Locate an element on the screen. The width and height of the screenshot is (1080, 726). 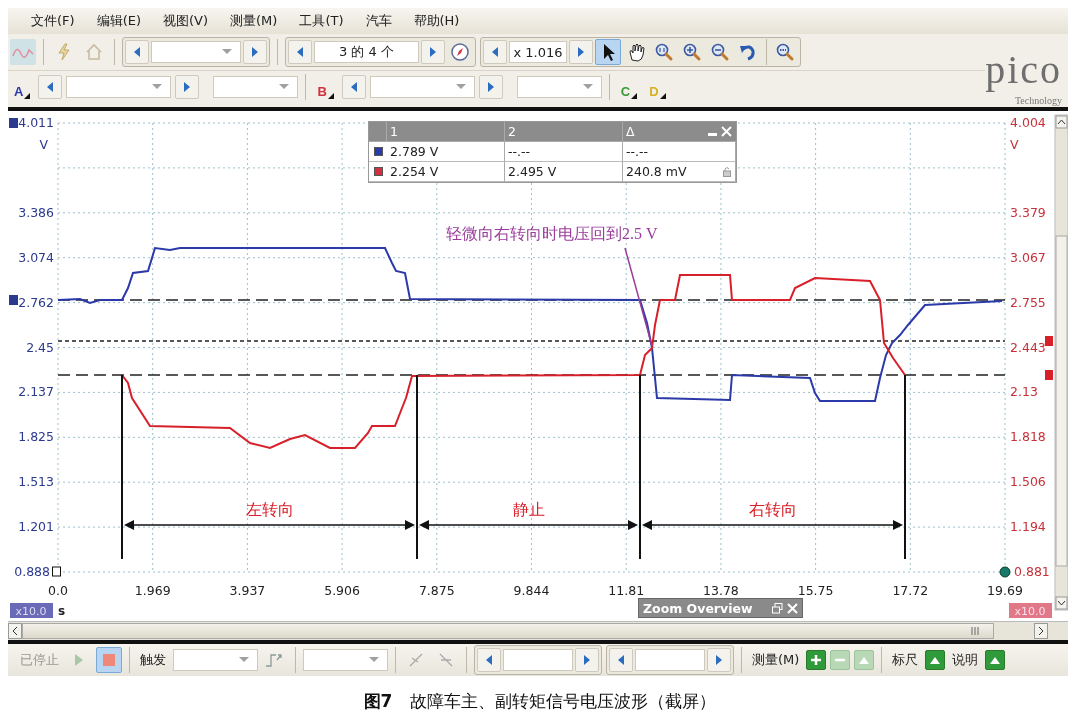
scrollbar-thumb is located at coordinates (508, 631).